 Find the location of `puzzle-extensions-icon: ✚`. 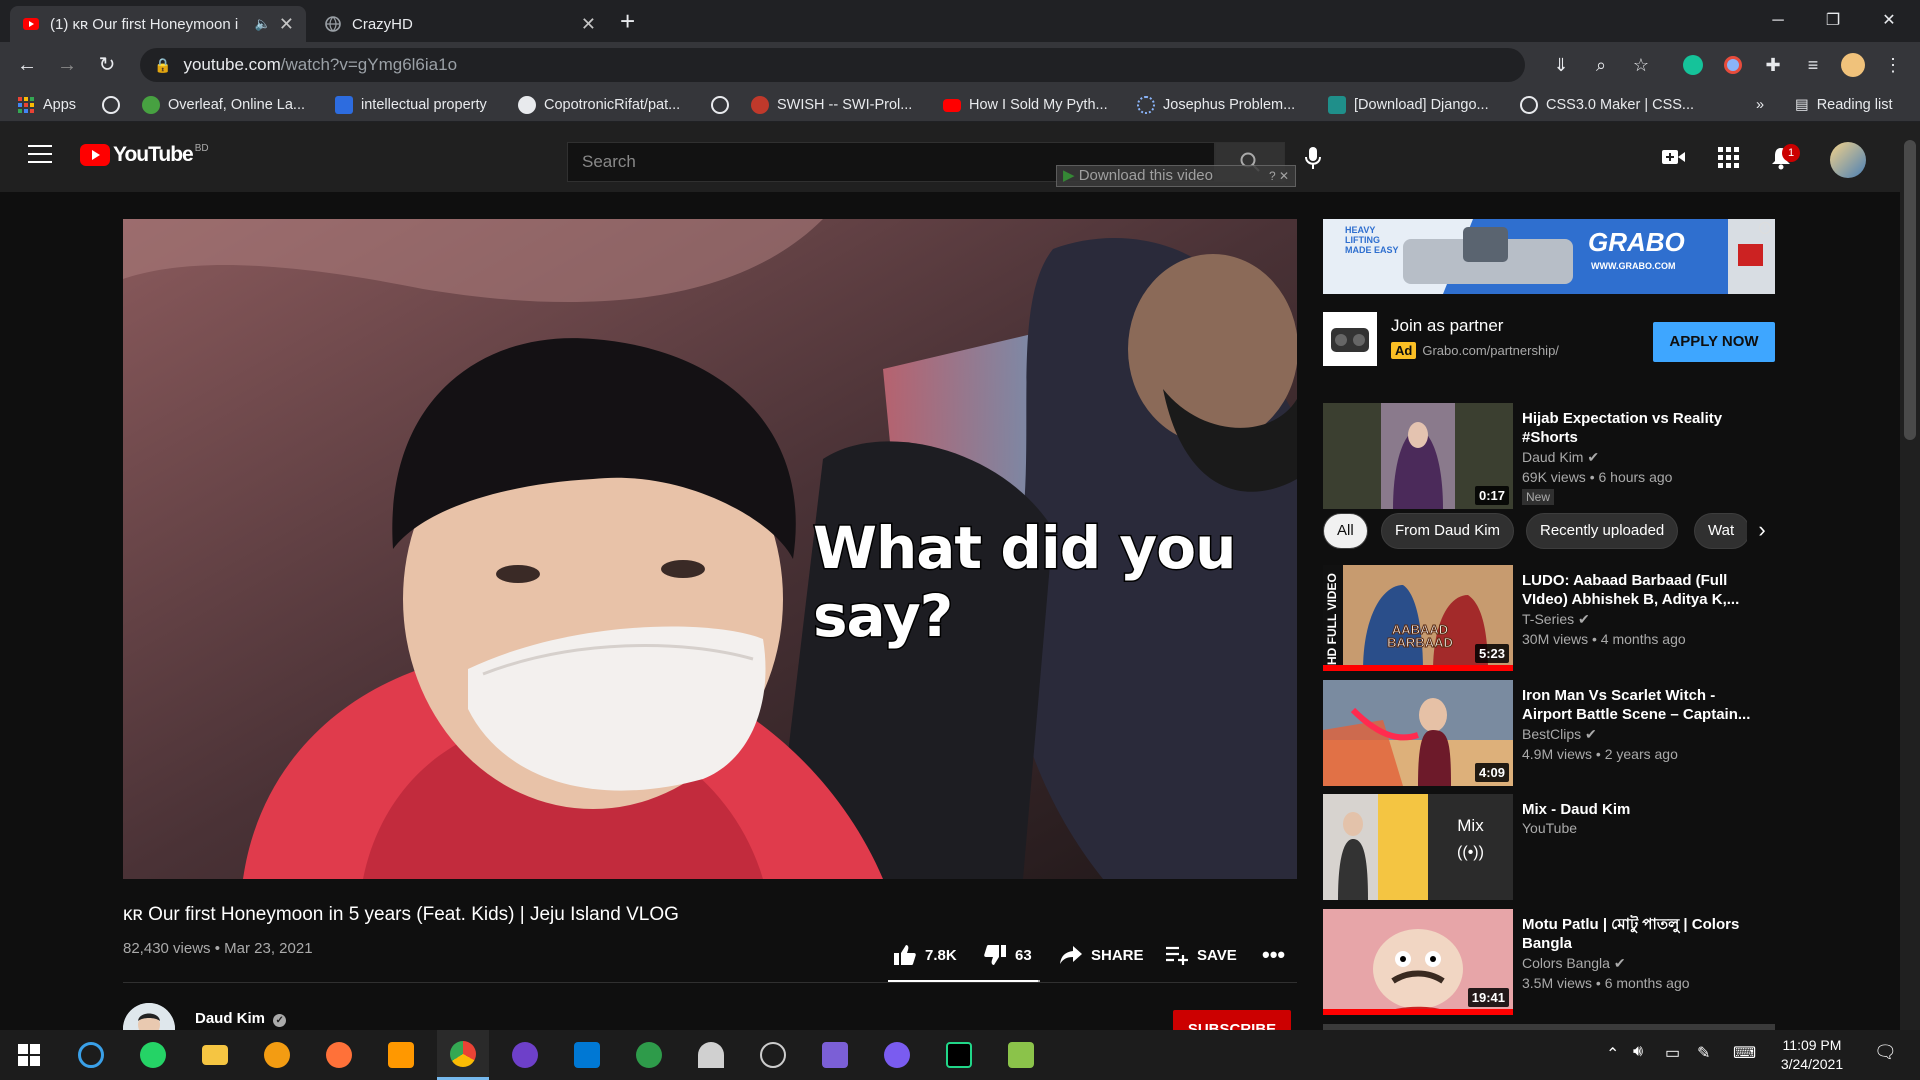

puzzle-extensions-icon: ✚ is located at coordinates (1773, 65).